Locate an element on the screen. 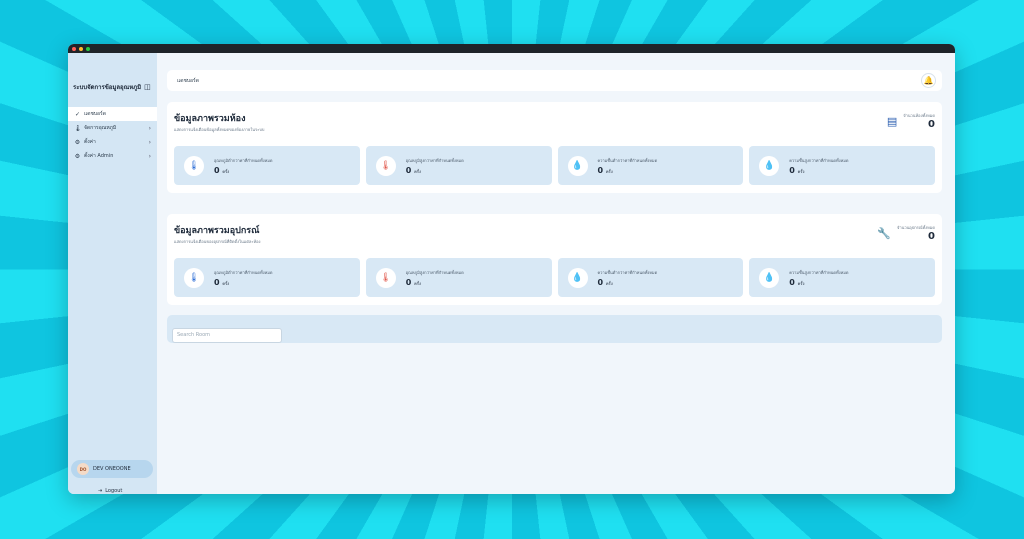 This screenshot has width=1024, height=539. sidebar-item-label: แดชบอร์ด is located at coordinates (95, 114).